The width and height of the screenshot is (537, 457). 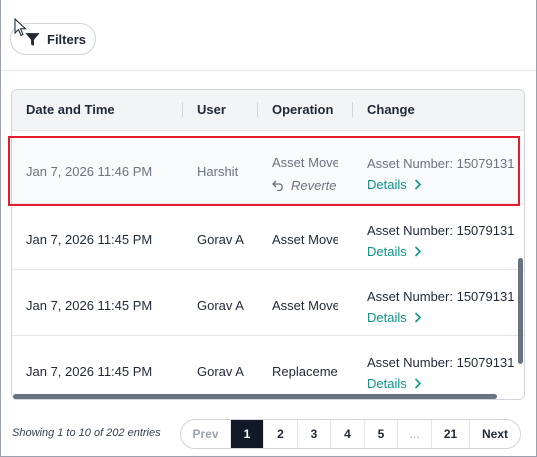 I want to click on table-header: Date and Time User Operation Change, so click(x=268, y=110).